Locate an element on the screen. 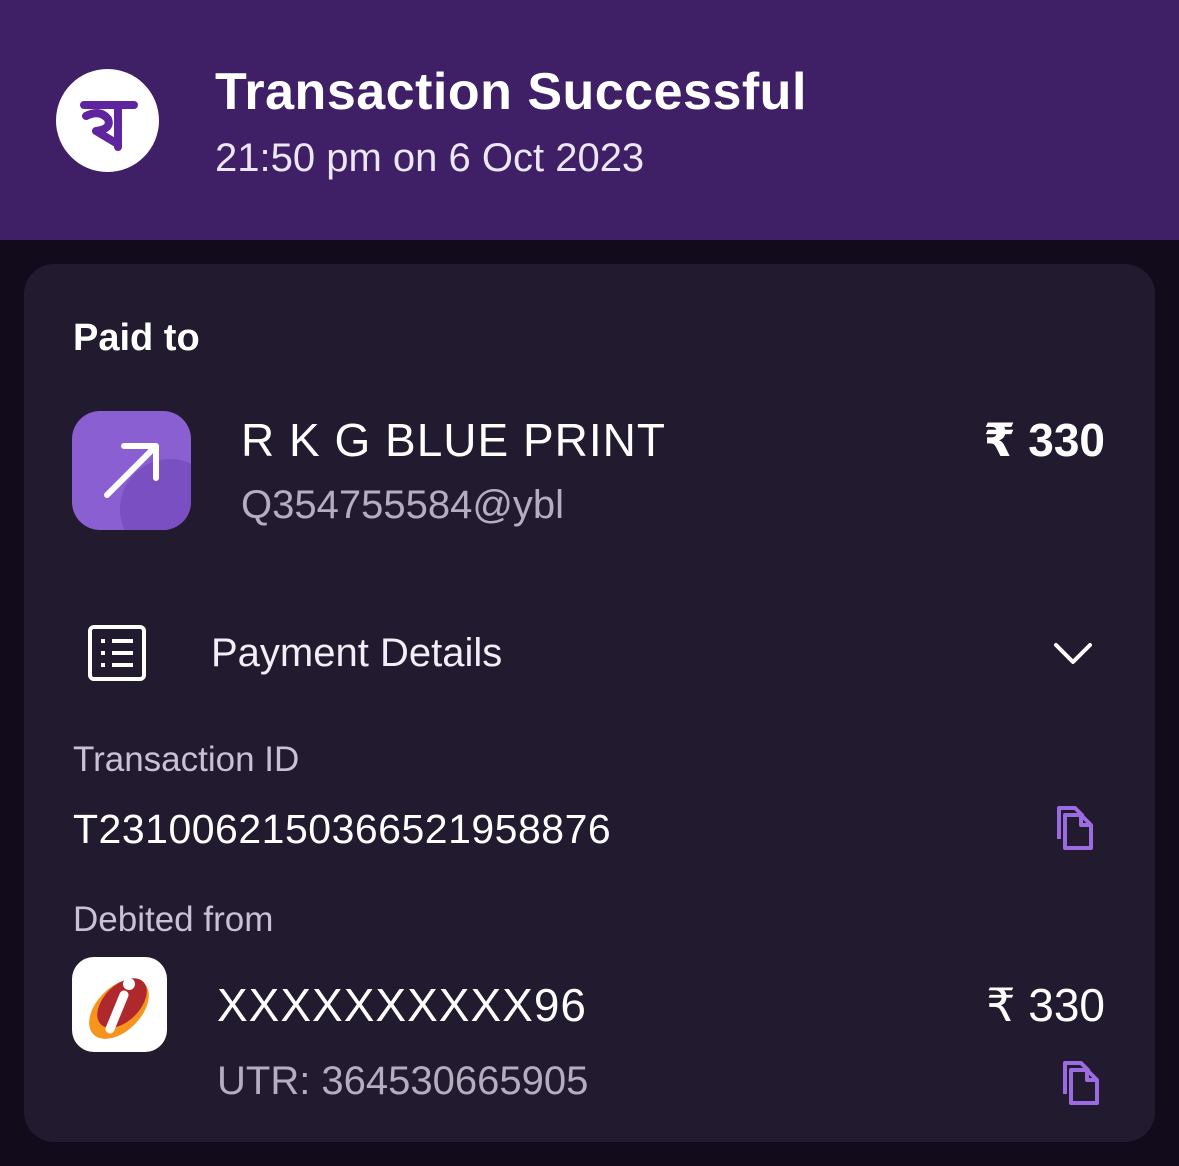 The width and height of the screenshot is (1179, 1166). icici-bank-icon is located at coordinates (119, 1004).